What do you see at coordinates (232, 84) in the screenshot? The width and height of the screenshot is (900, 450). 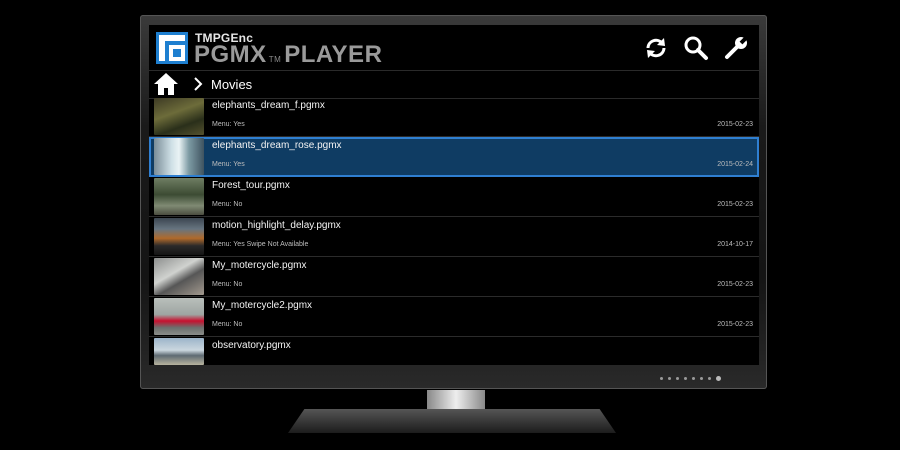 I see `breadcrumb-current-folder: Movies` at bounding box center [232, 84].